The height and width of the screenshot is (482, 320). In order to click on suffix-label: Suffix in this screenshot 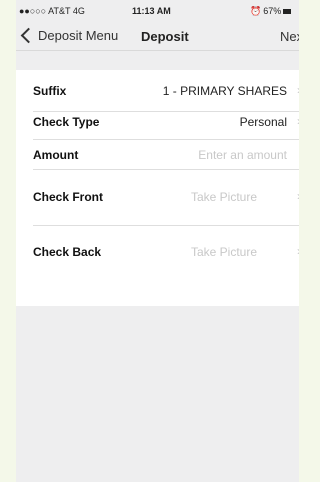, I will do `click(50, 91)`.